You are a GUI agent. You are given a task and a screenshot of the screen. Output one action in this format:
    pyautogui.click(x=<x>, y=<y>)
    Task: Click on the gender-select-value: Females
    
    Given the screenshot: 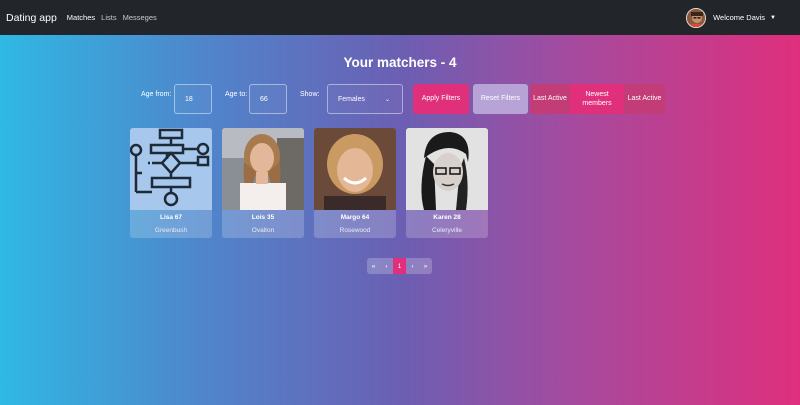 What is the action you would take?
    pyautogui.click(x=351, y=99)
    